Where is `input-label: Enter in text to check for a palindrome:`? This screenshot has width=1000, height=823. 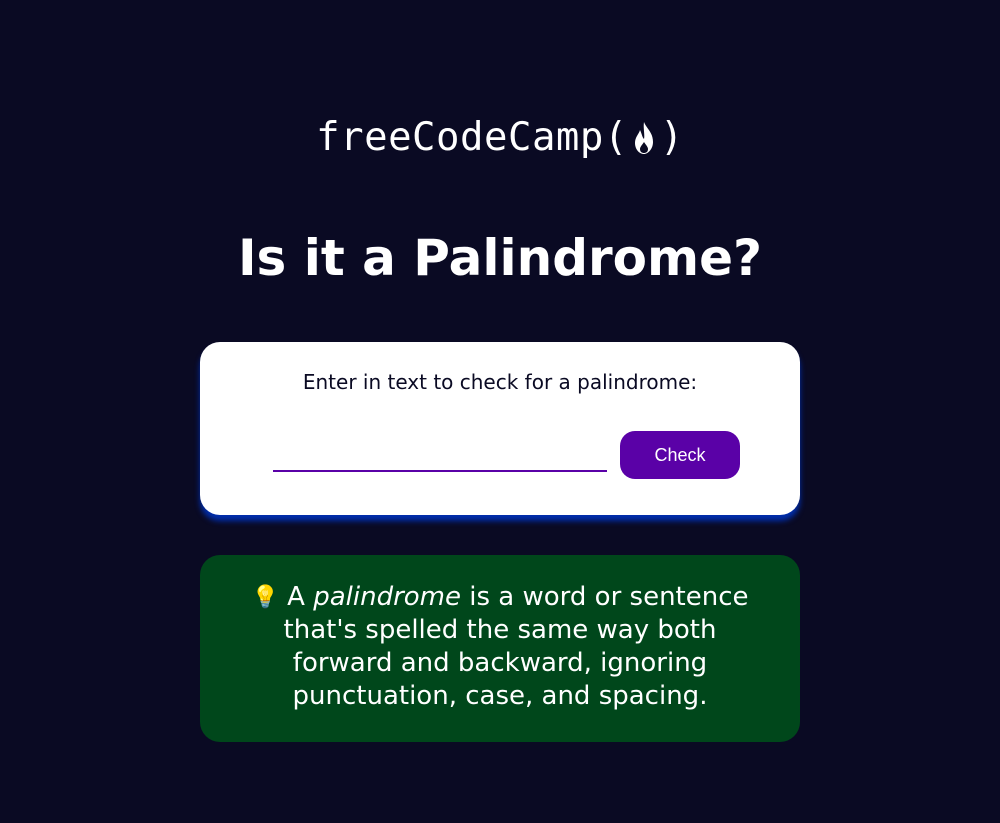 input-label: Enter in text to check for a palindrome: is located at coordinates (500, 382).